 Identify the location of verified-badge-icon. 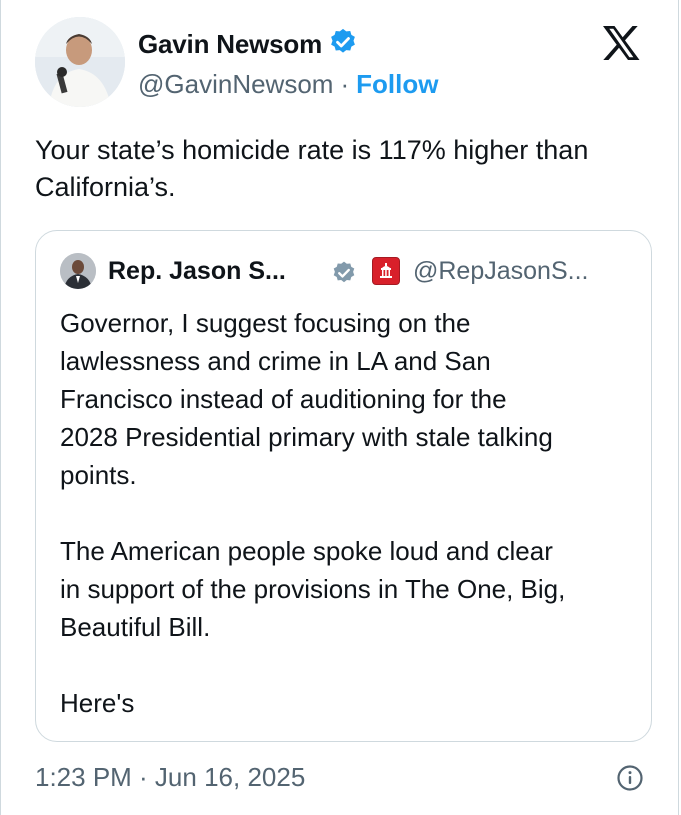
(343, 44).